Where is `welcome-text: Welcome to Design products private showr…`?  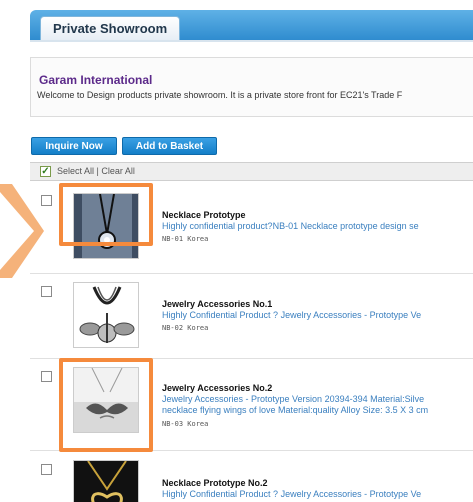 welcome-text: Welcome to Design products private showr… is located at coordinates (220, 95).